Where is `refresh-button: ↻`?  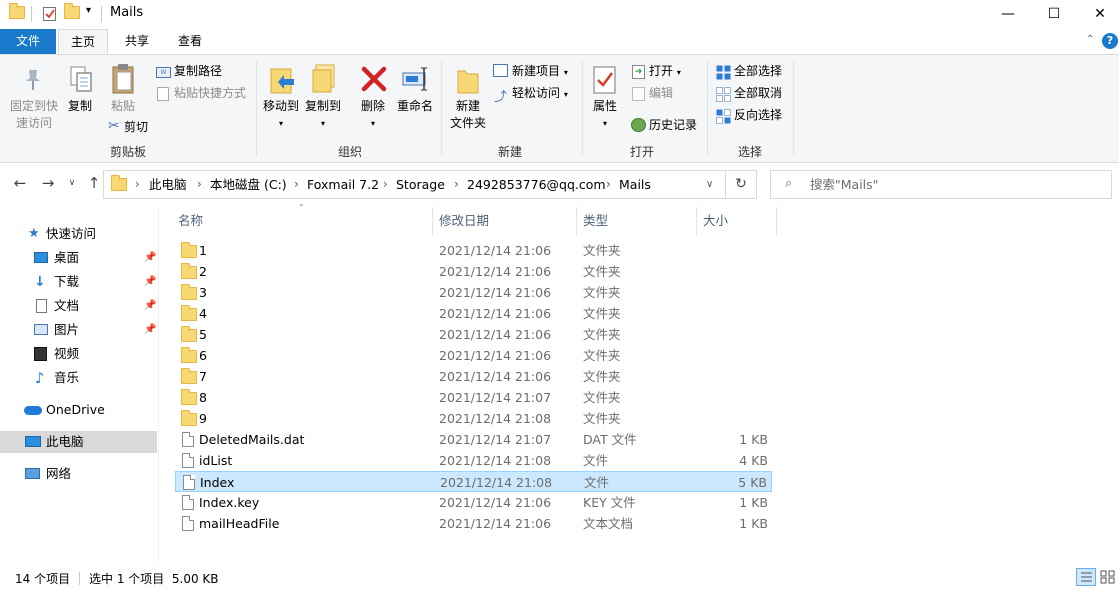 refresh-button: ↻ is located at coordinates (741, 184).